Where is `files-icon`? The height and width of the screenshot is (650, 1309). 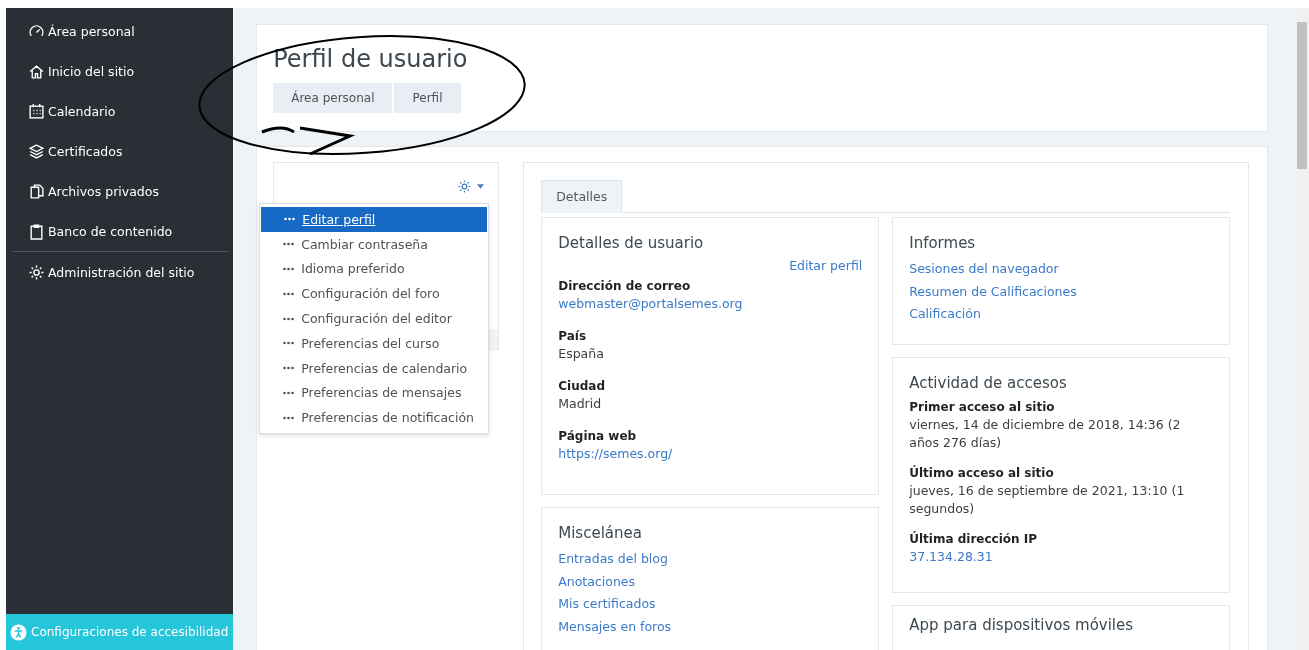 files-icon is located at coordinates (36, 191).